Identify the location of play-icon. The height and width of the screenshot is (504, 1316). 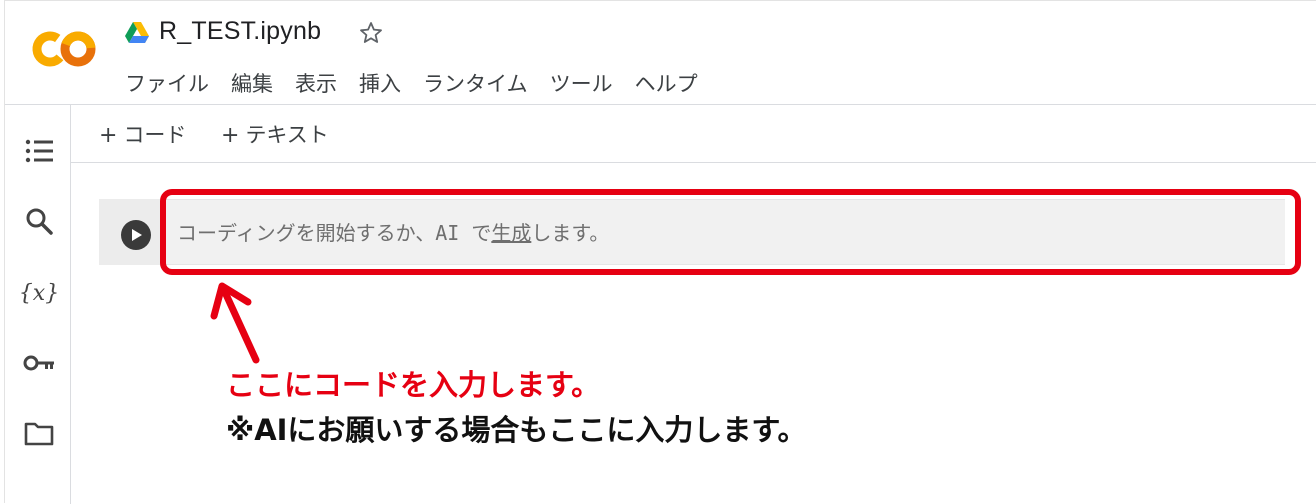
(137, 235).